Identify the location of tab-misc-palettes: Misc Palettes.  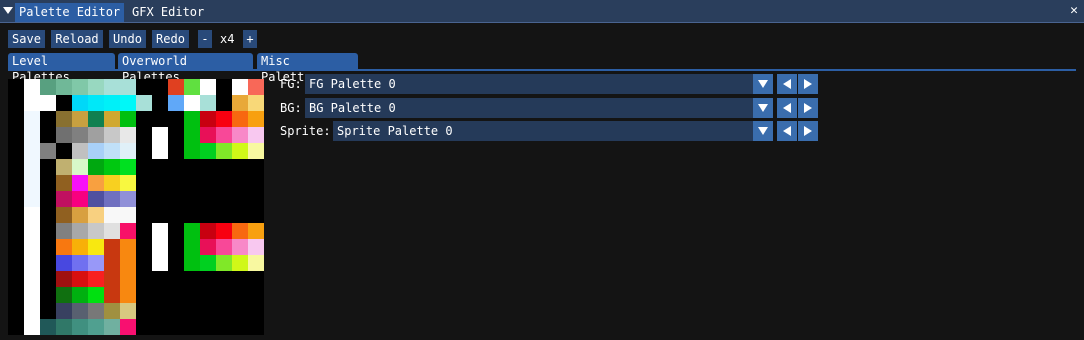
(307, 68).